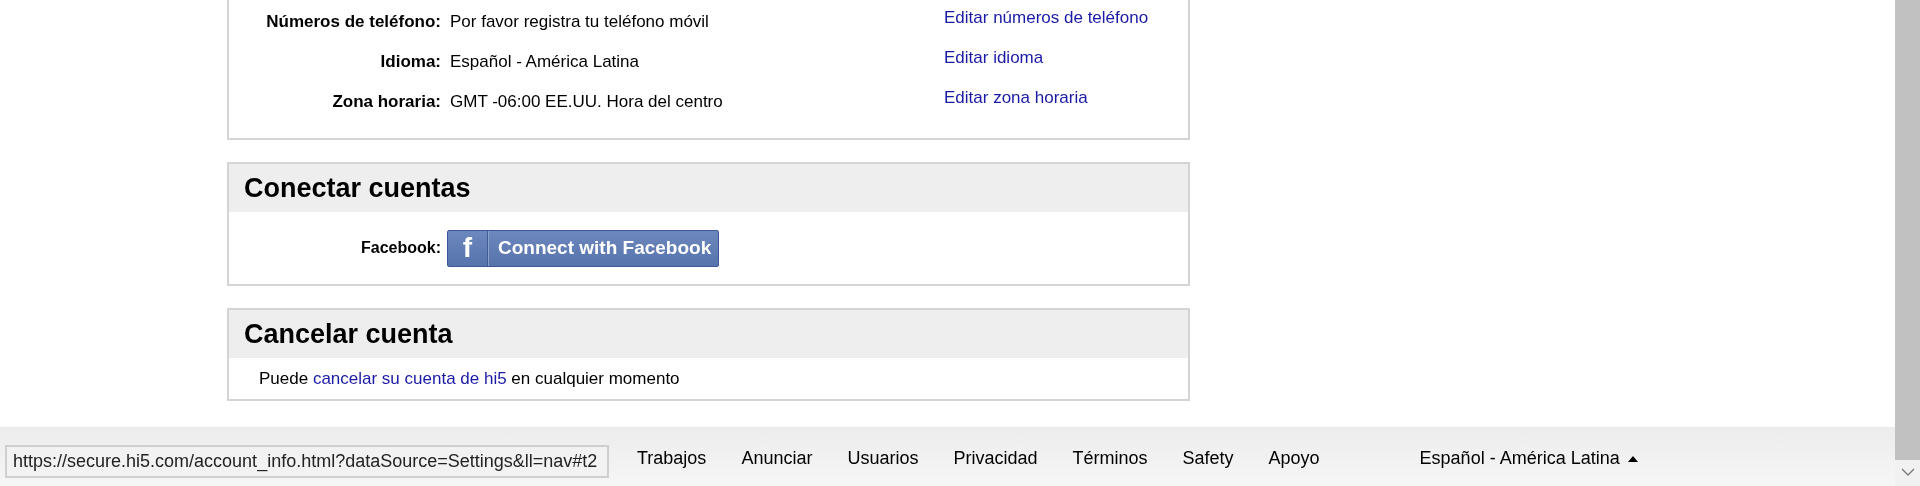 The image size is (1920, 486). I want to click on cancel-text: Puede cancelar su cuenta de hi5 en cualquier momento, so click(469, 378).